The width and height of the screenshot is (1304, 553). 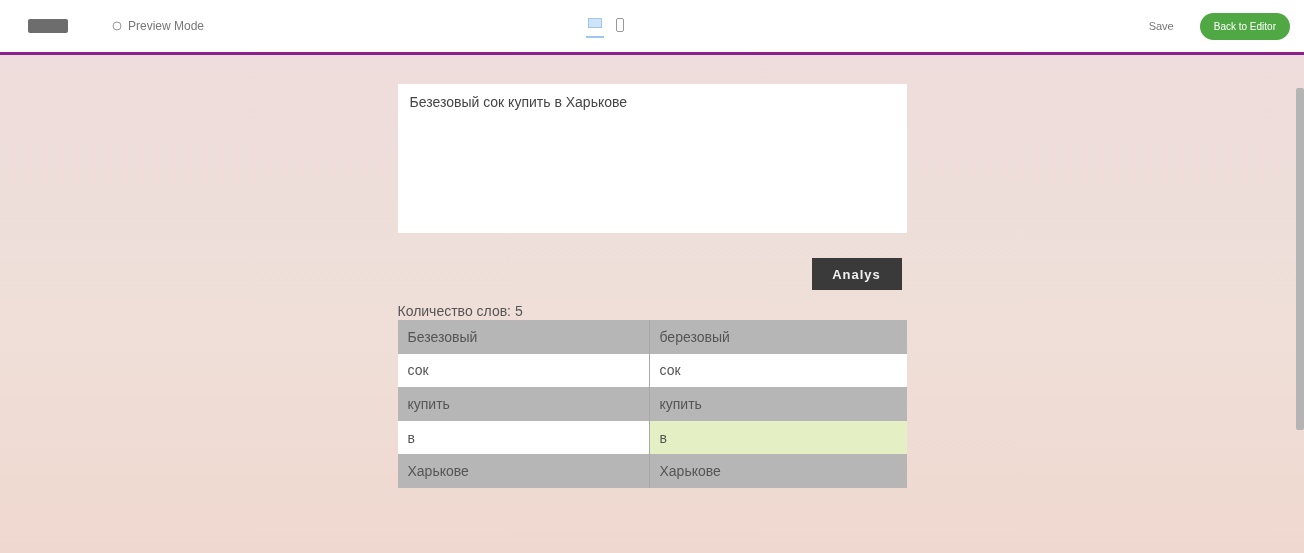 What do you see at coordinates (411, 438) in the screenshot?
I see `table-cell-text: в` at bounding box center [411, 438].